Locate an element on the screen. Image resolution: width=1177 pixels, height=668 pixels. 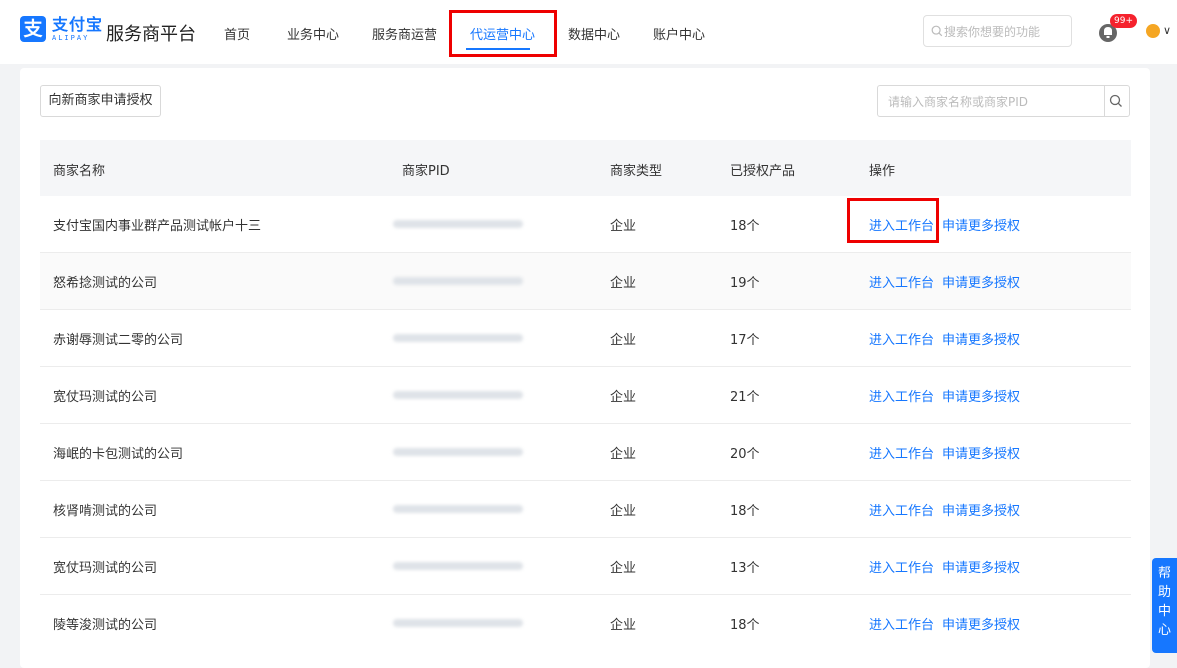
authorized-products: 21个 is located at coordinates (745, 397).